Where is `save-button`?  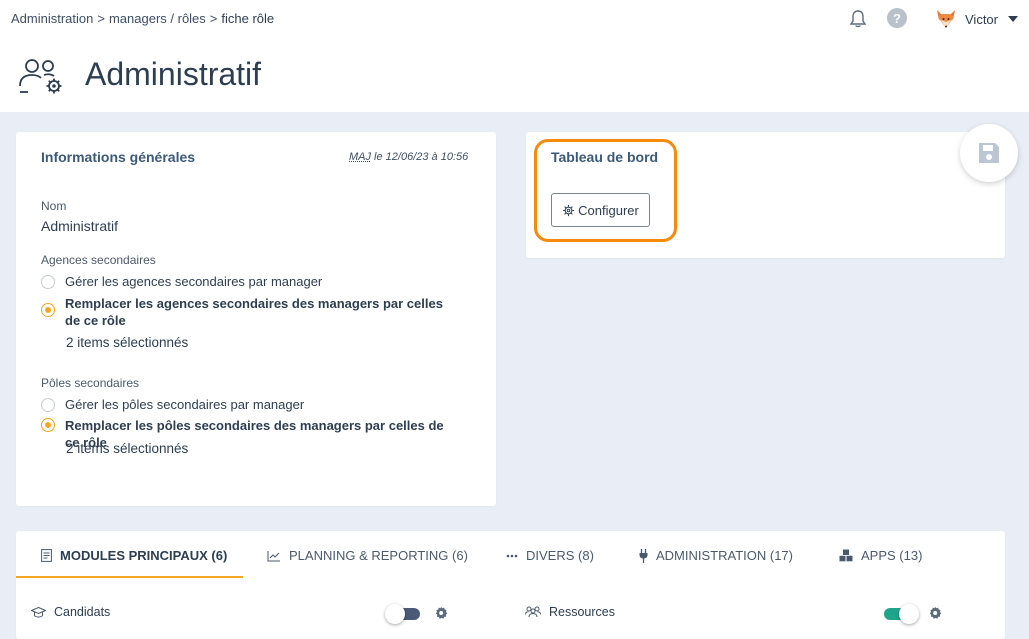
save-button is located at coordinates (989, 153).